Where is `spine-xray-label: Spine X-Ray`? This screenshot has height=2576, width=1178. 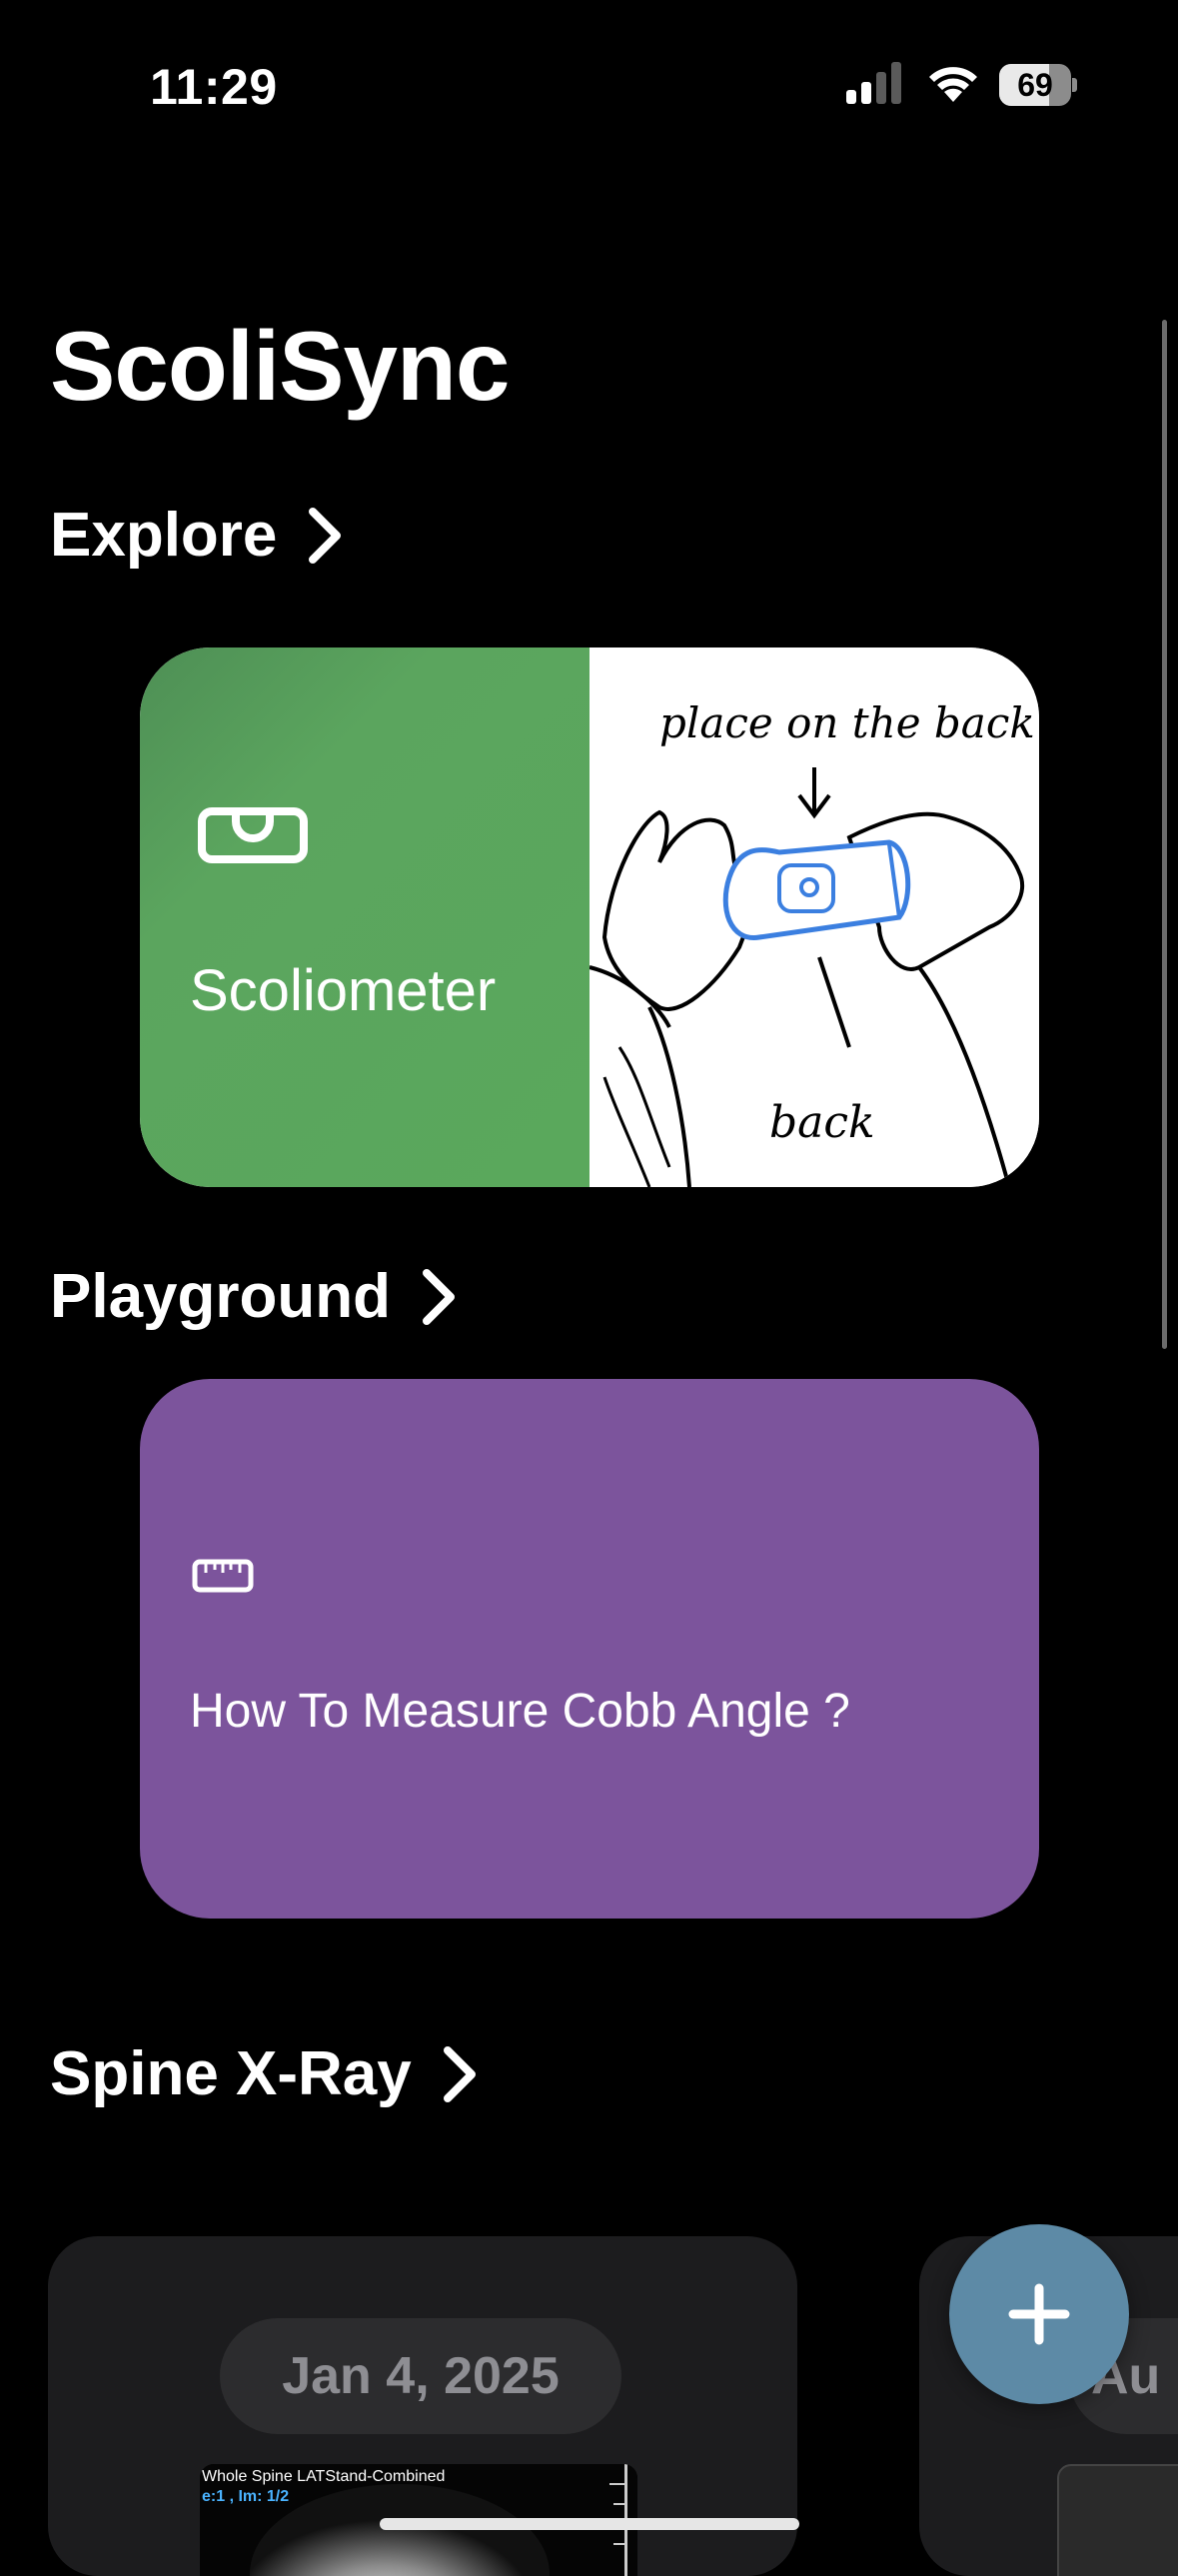 spine-xray-label: Spine X-Ray is located at coordinates (231, 2073).